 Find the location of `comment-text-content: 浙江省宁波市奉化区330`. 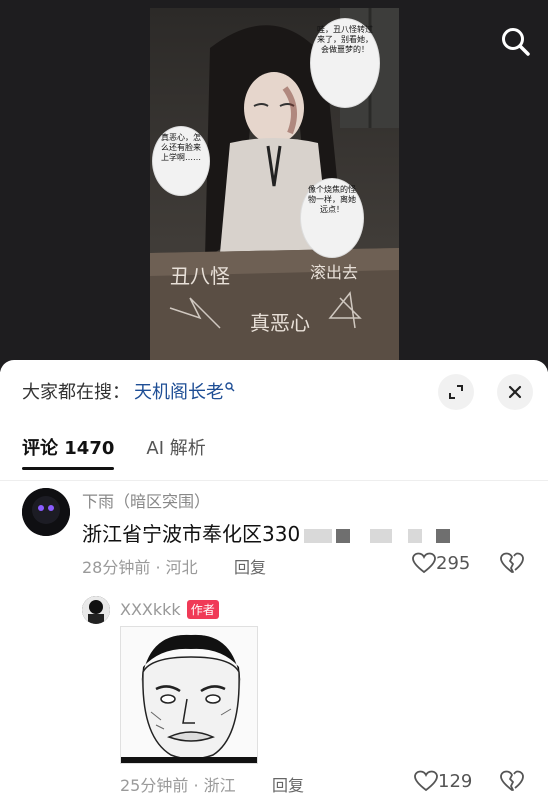

comment-text-content: 浙江省宁波市奉化区330 is located at coordinates (191, 534).